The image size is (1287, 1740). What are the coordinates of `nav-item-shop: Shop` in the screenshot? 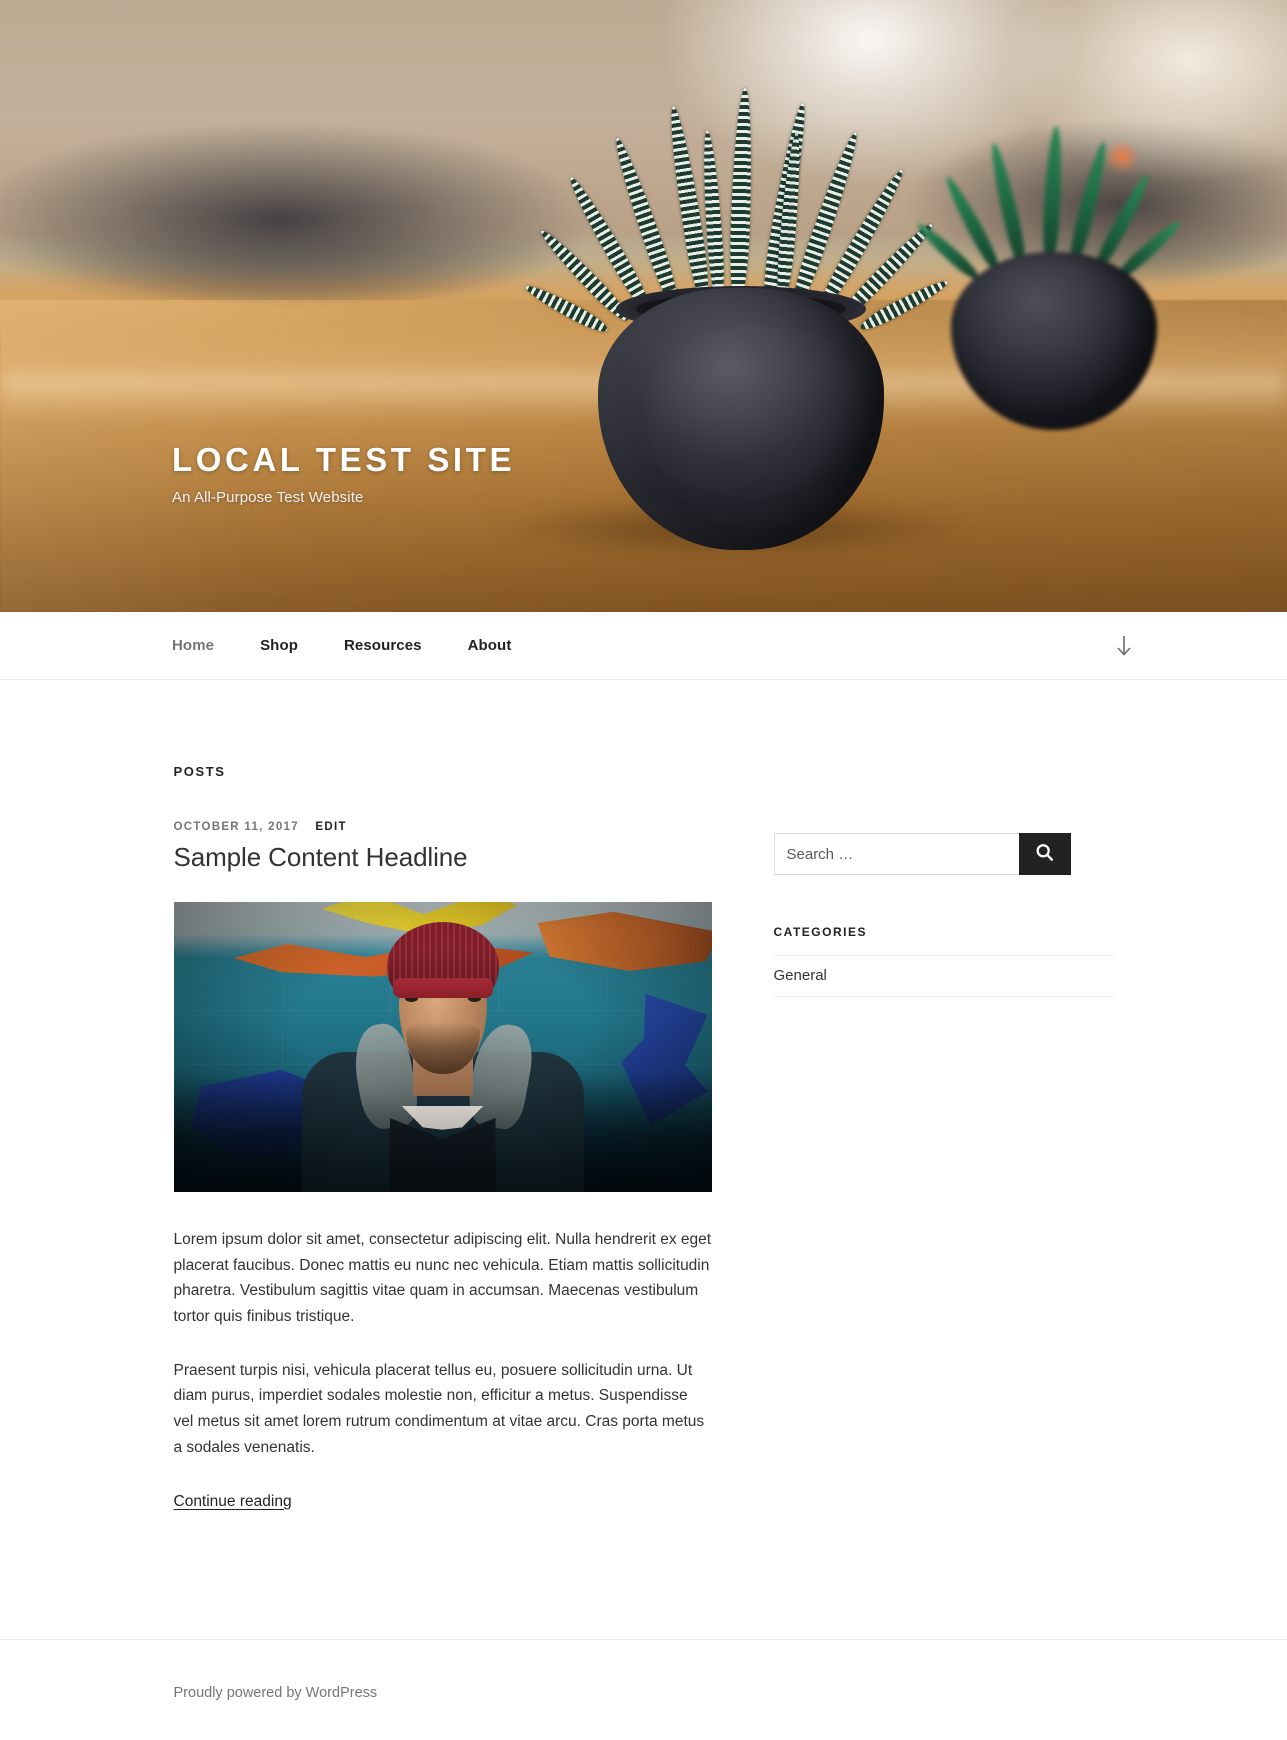 It's located at (291, 645).